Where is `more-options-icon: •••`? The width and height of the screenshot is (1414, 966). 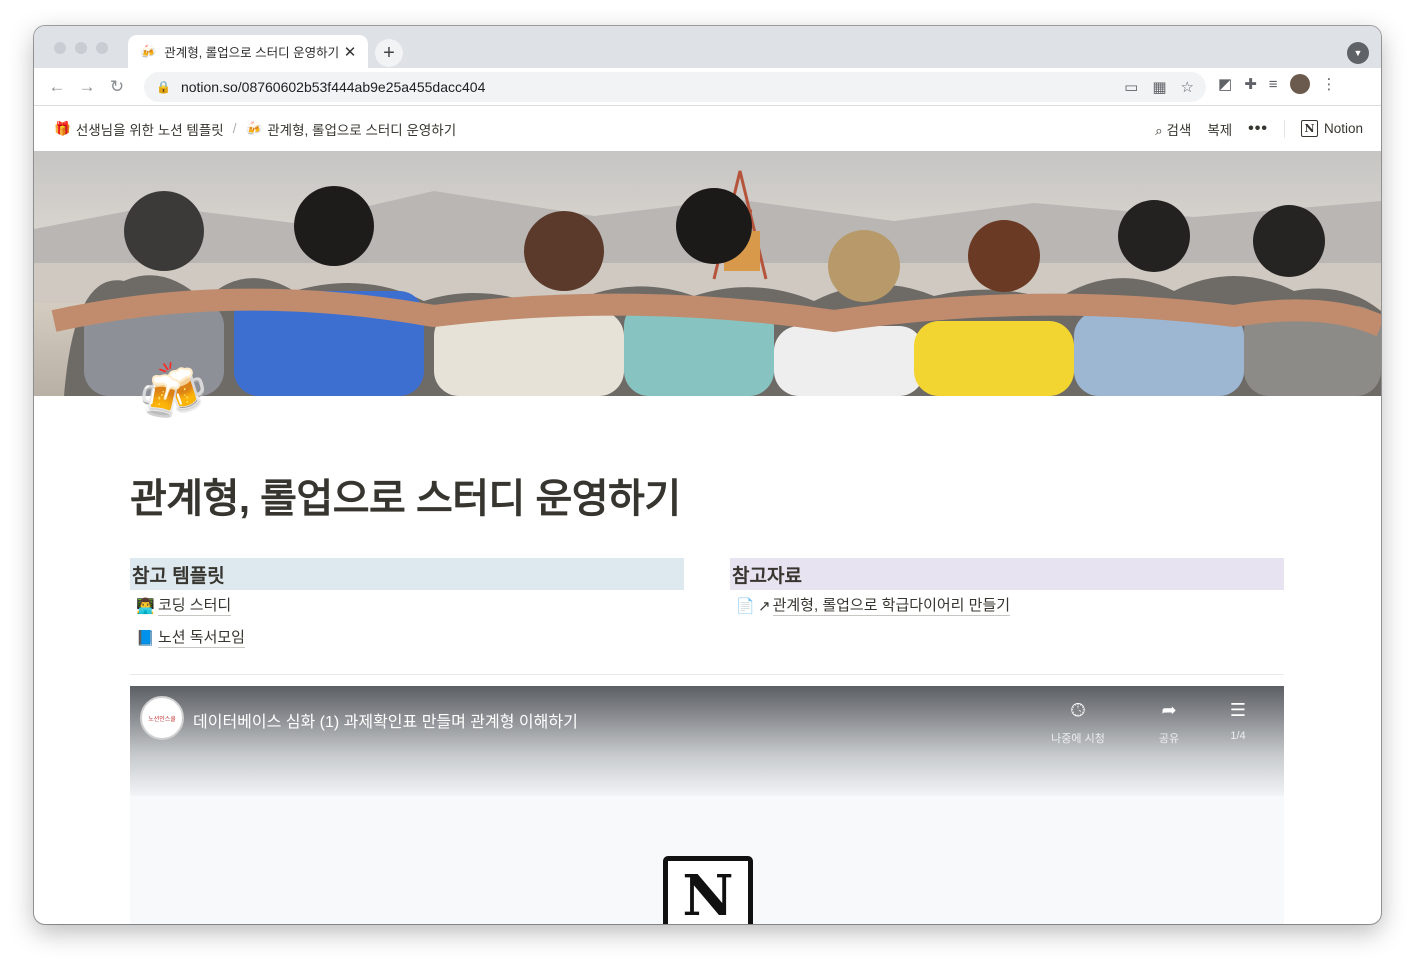
more-options-icon: ••• is located at coordinates (1258, 129).